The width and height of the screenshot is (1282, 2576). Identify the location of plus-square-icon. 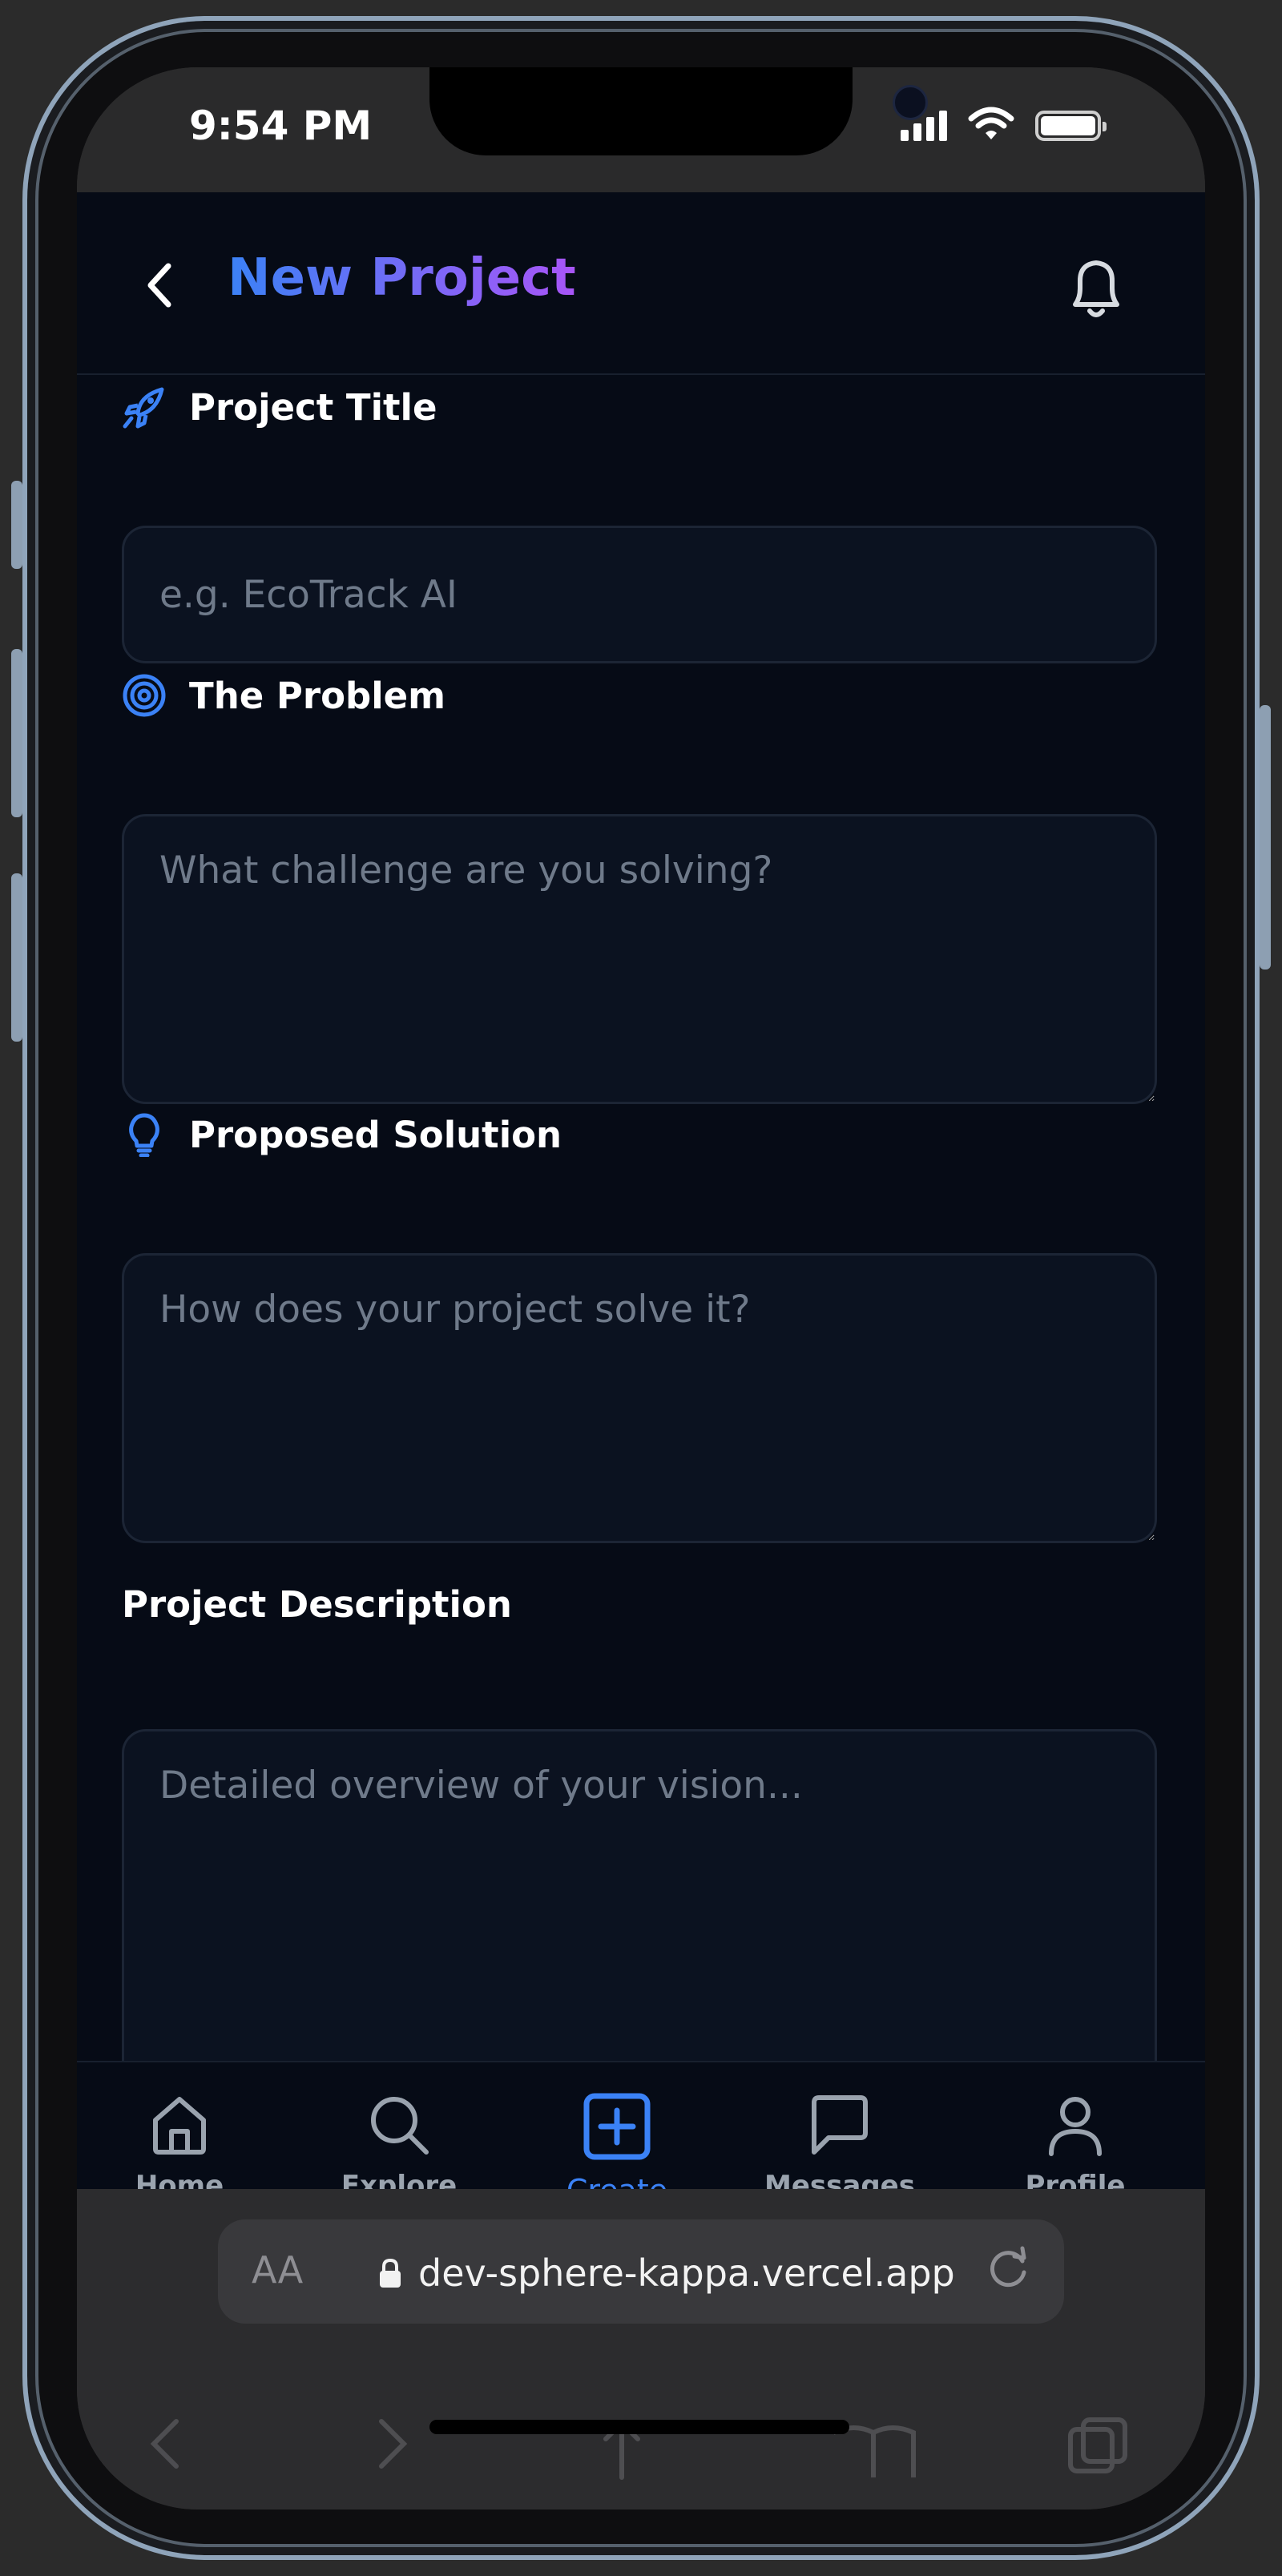
(617, 2126).